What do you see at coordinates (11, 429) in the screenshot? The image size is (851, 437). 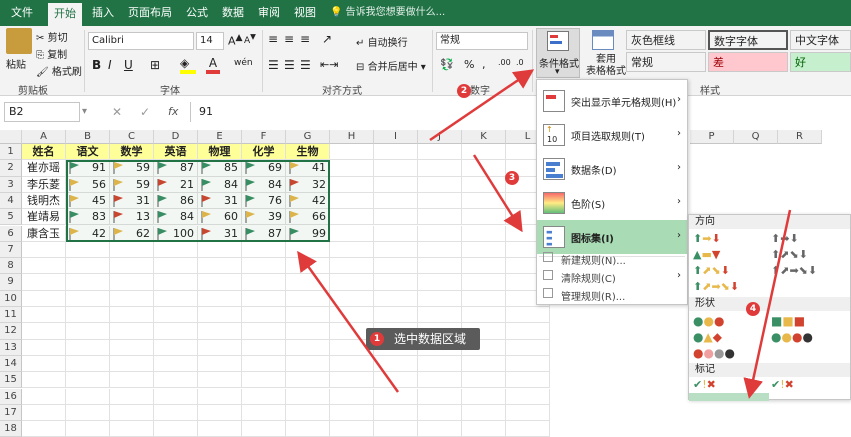 I see `row-header: 18` at bounding box center [11, 429].